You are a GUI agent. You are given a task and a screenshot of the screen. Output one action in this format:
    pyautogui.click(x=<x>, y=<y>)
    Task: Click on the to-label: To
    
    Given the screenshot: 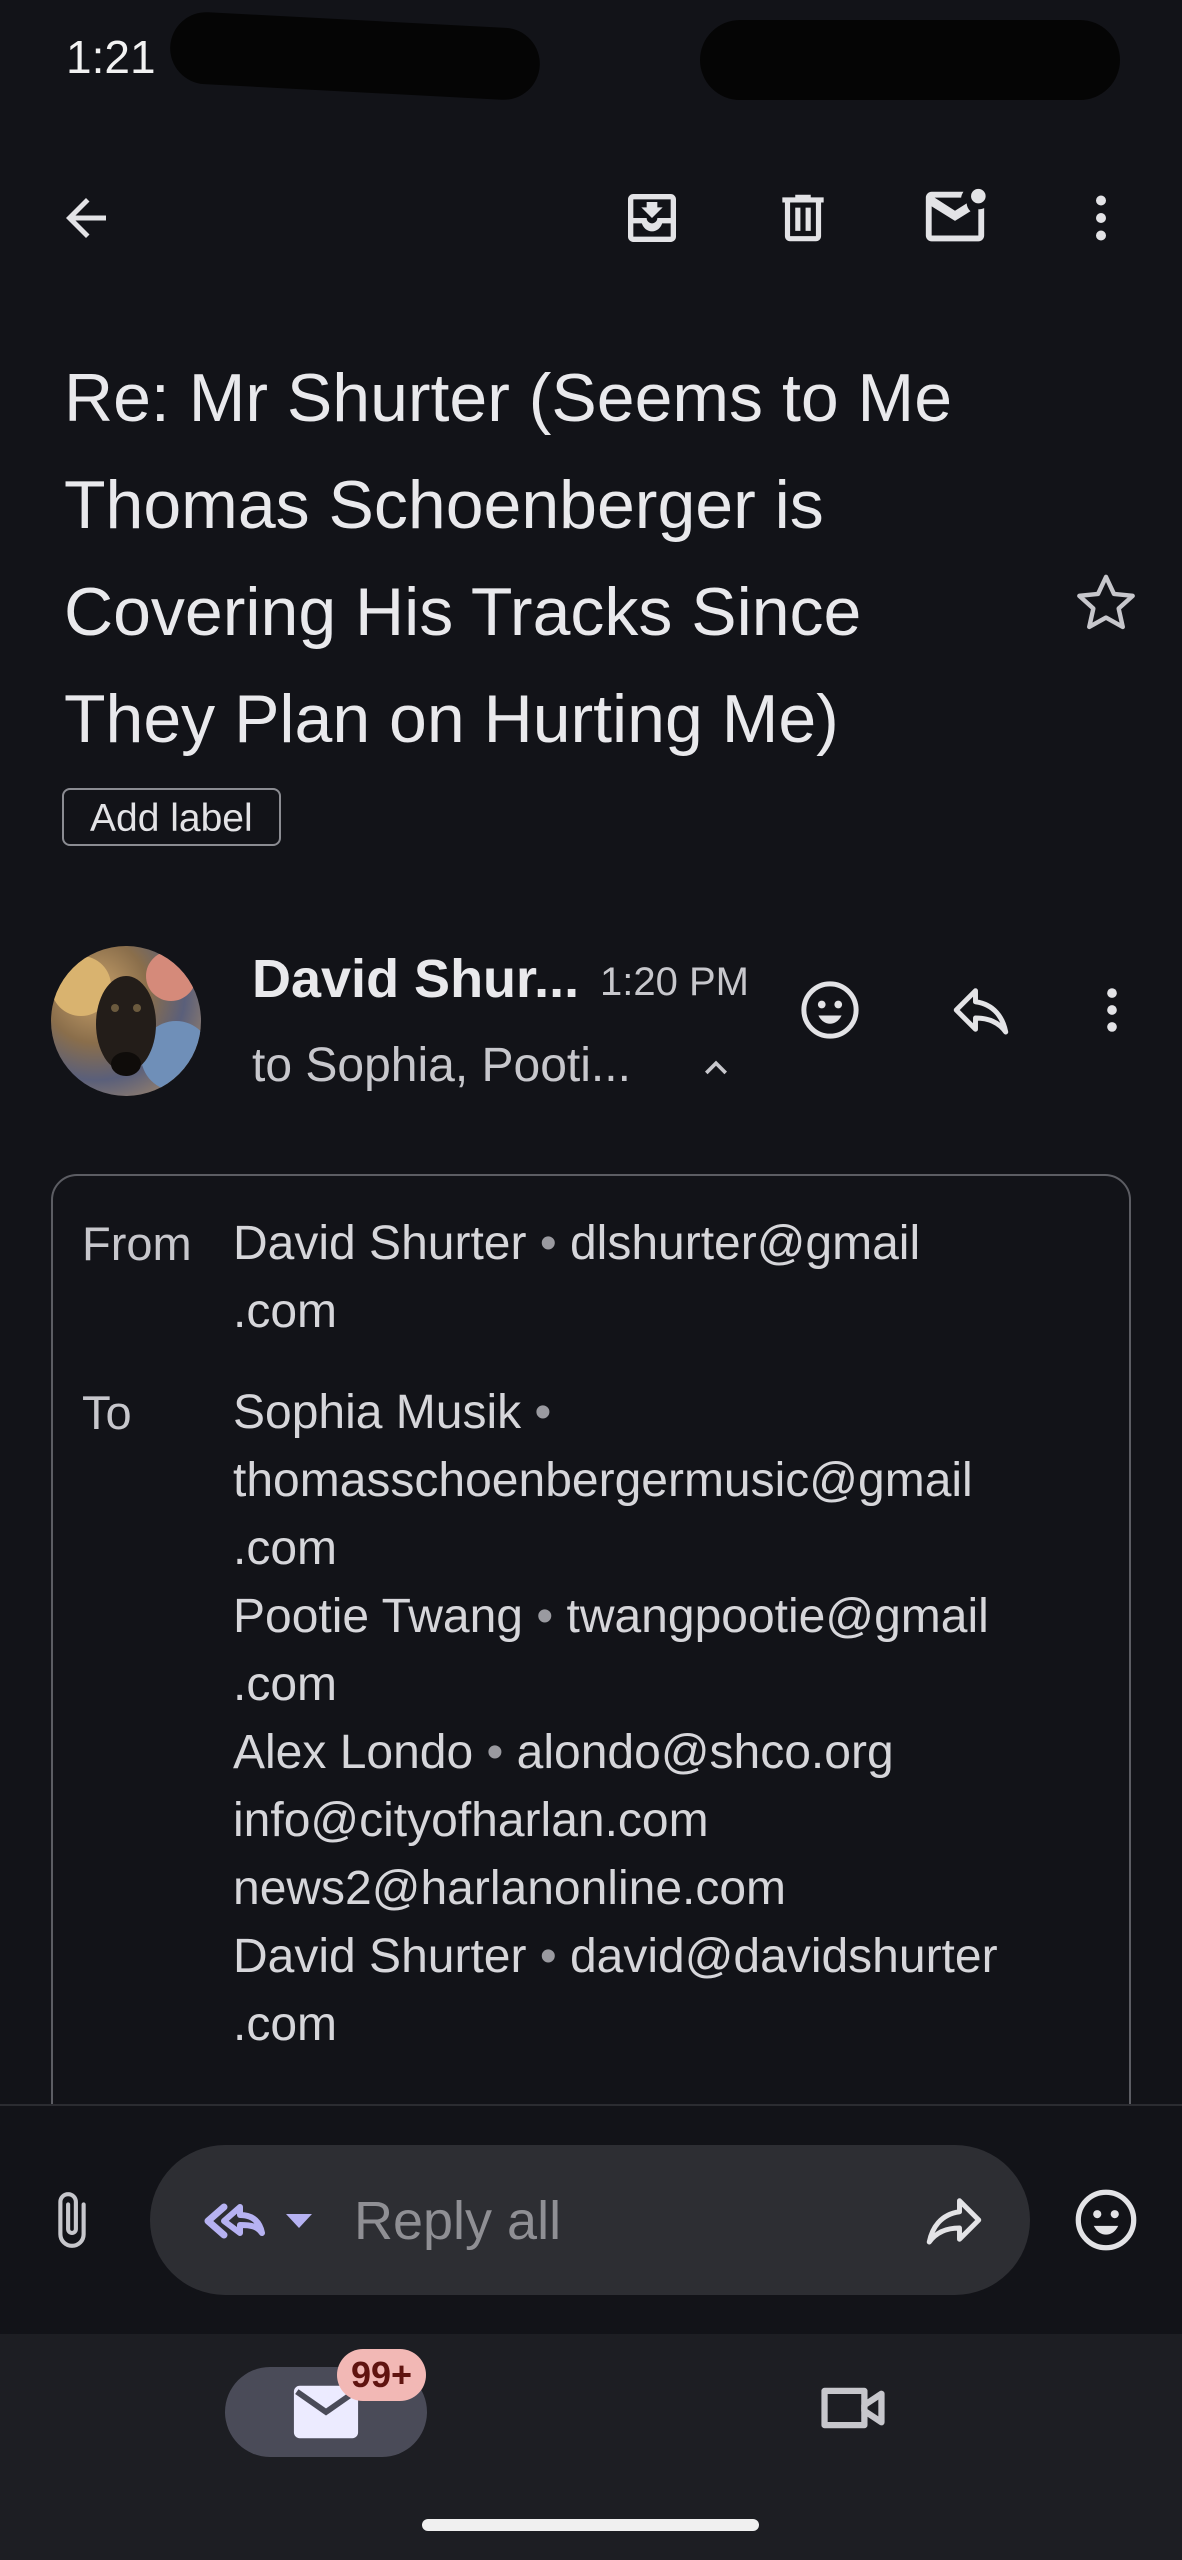 What is the action you would take?
    pyautogui.click(x=107, y=1412)
    